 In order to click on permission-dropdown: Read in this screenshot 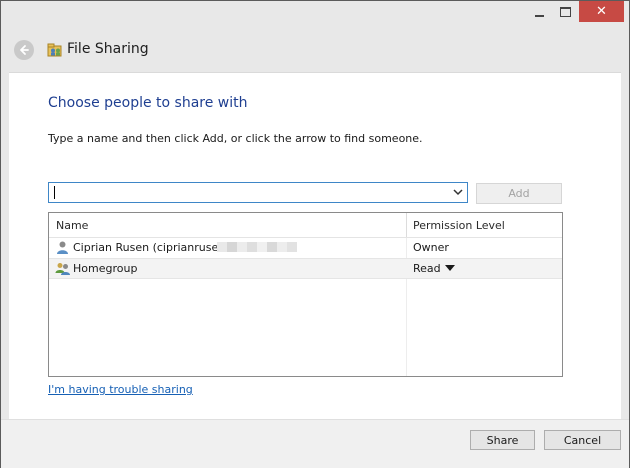, I will do `click(427, 268)`.